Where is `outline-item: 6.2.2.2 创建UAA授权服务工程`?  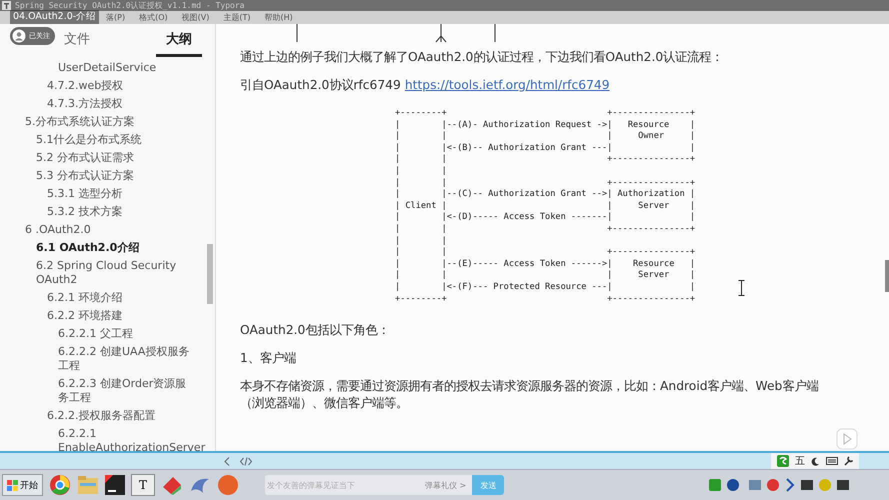
outline-item: 6.2.2.2 创建UAA授权服务工程 is located at coordinates (107, 359).